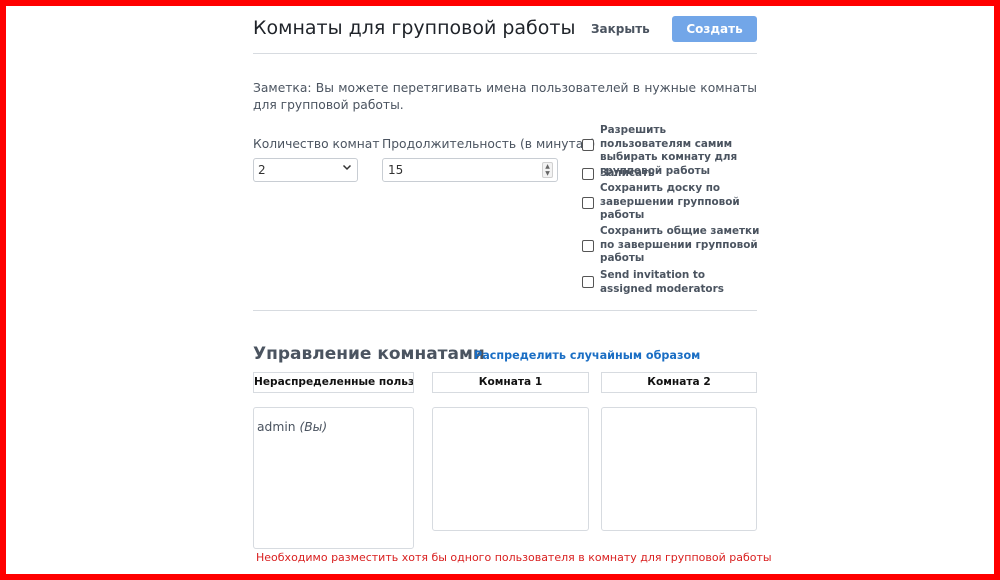  What do you see at coordinates (620, 29) in the screenshot?
I see `close-button: Закрыть` at bounding box center [620, 29].